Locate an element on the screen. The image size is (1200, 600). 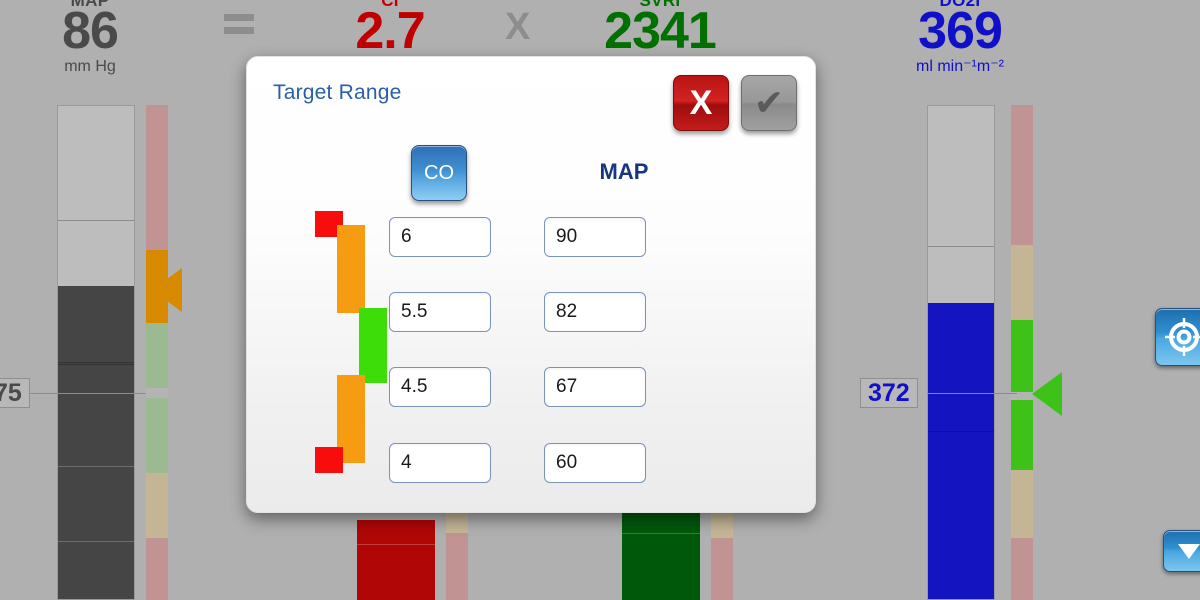
dialog-title: Target Range is located at coordinates (337, 92).